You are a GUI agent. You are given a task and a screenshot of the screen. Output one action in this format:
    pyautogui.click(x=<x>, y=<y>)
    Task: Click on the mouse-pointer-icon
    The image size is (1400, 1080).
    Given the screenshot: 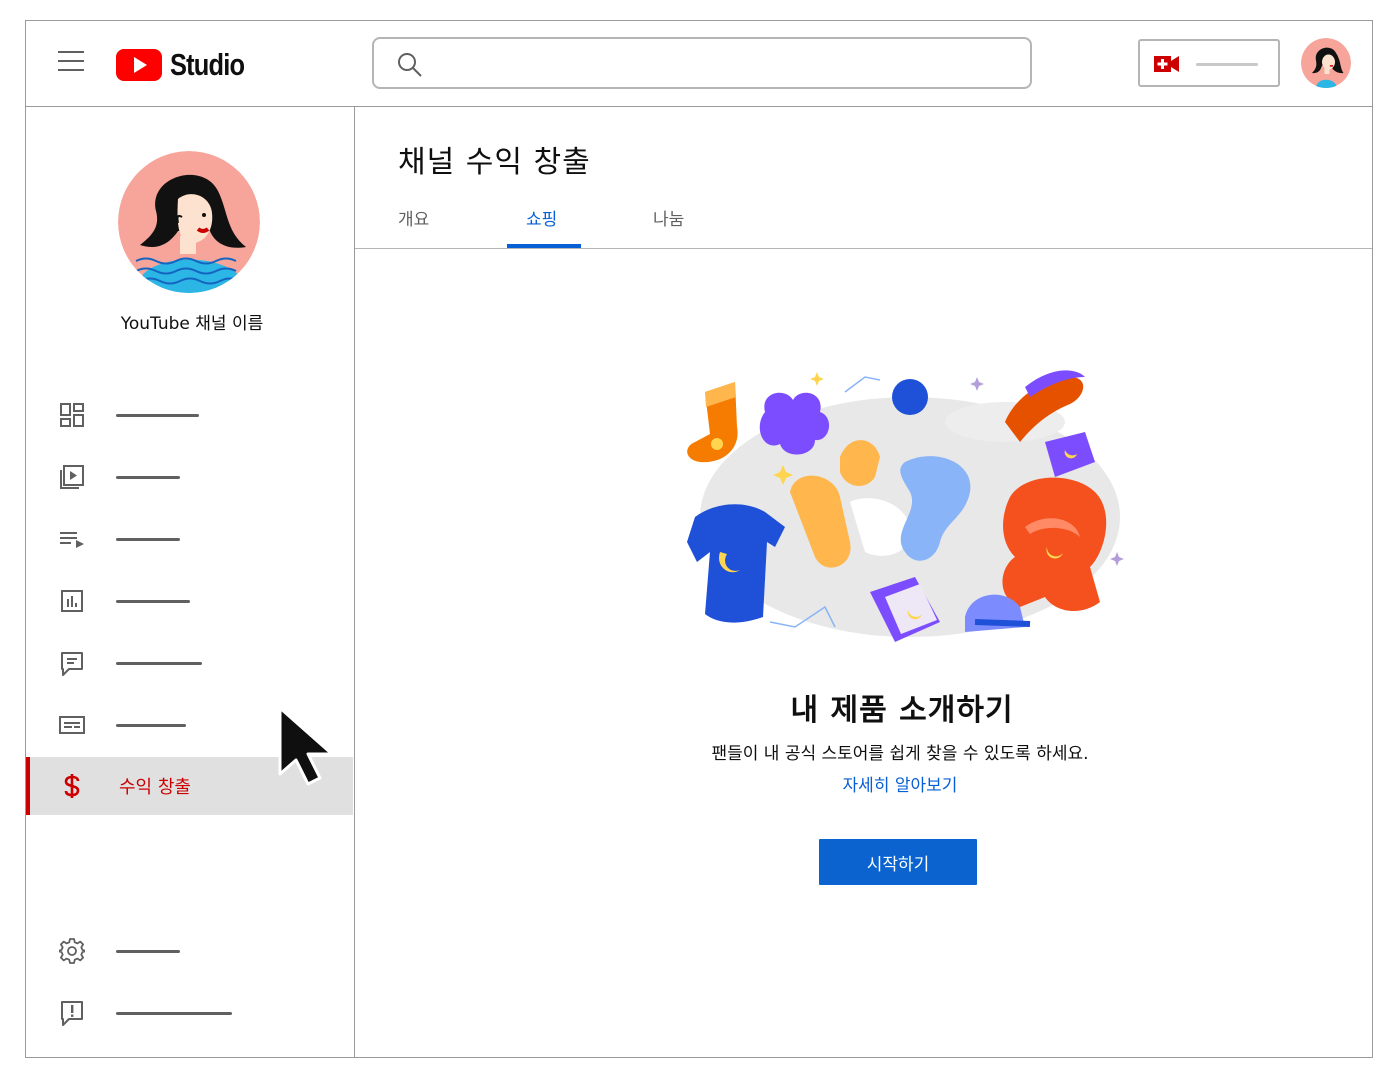 What is the action you would take?
    pyautogui.click(x=306, y=746)
    